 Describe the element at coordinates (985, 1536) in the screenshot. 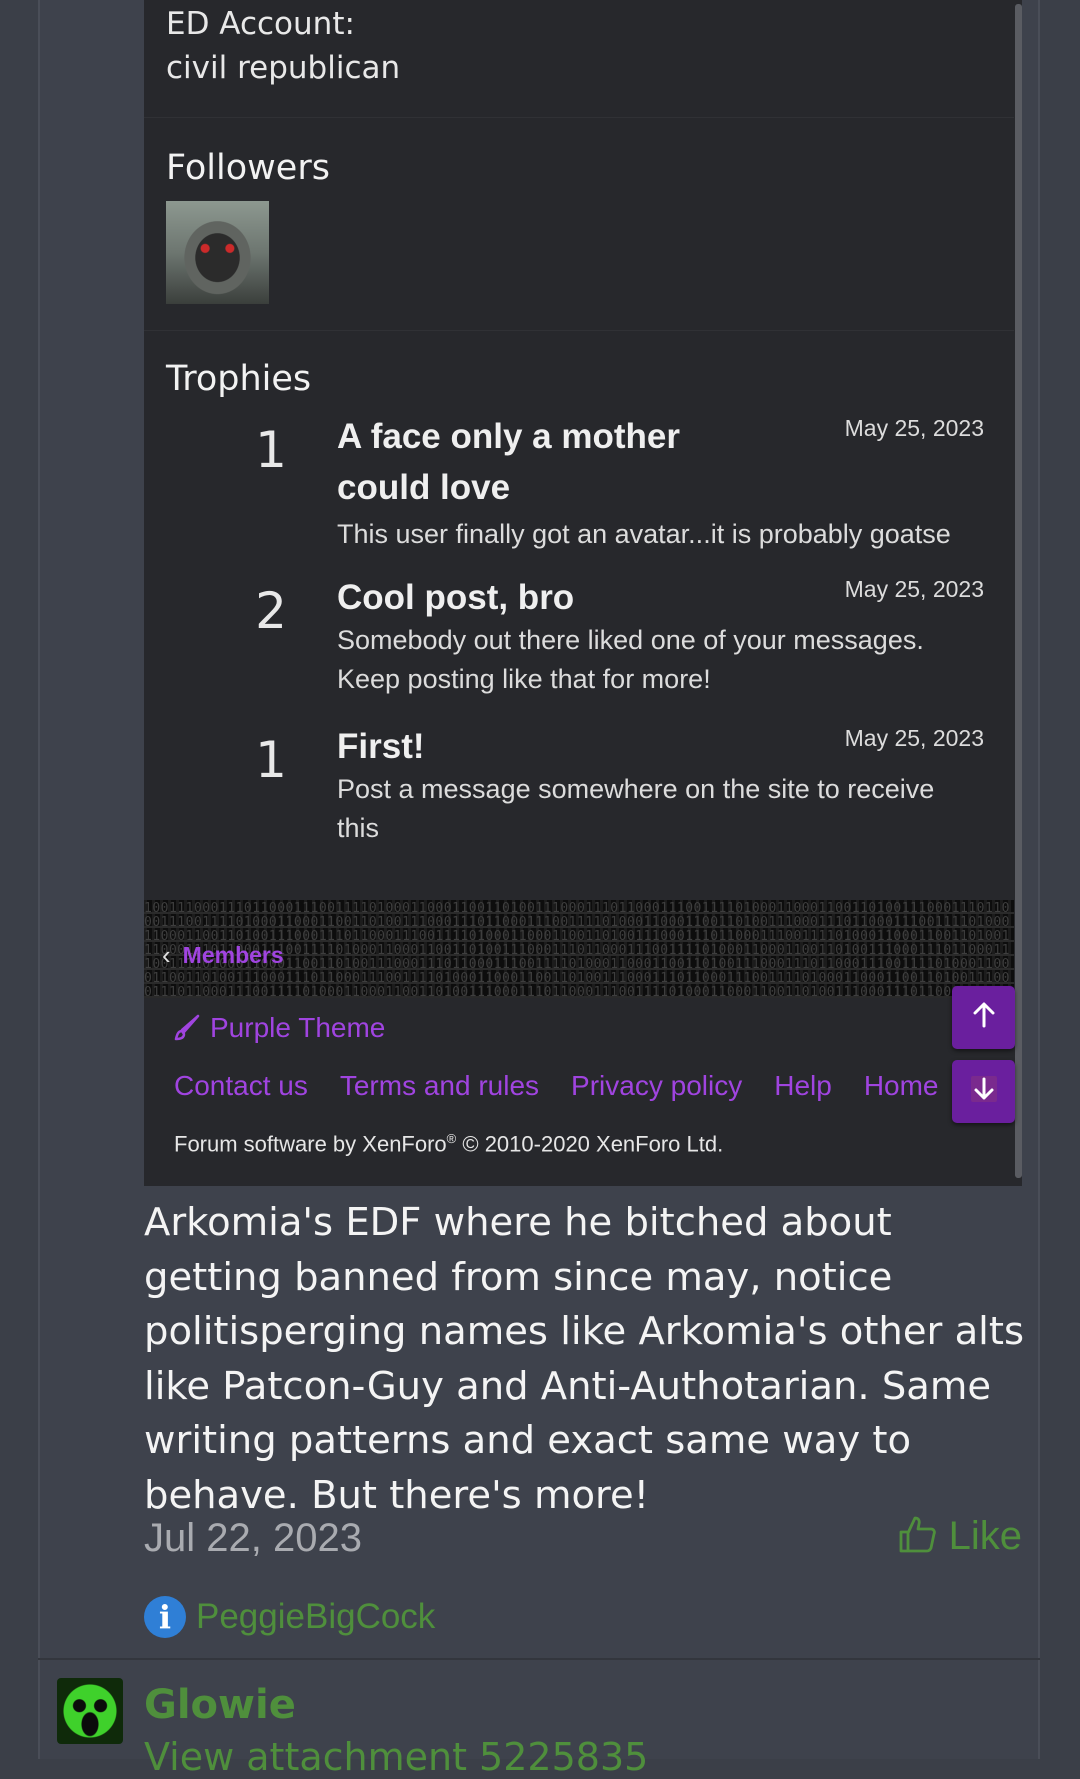

I see `like-label: Like` at that location.